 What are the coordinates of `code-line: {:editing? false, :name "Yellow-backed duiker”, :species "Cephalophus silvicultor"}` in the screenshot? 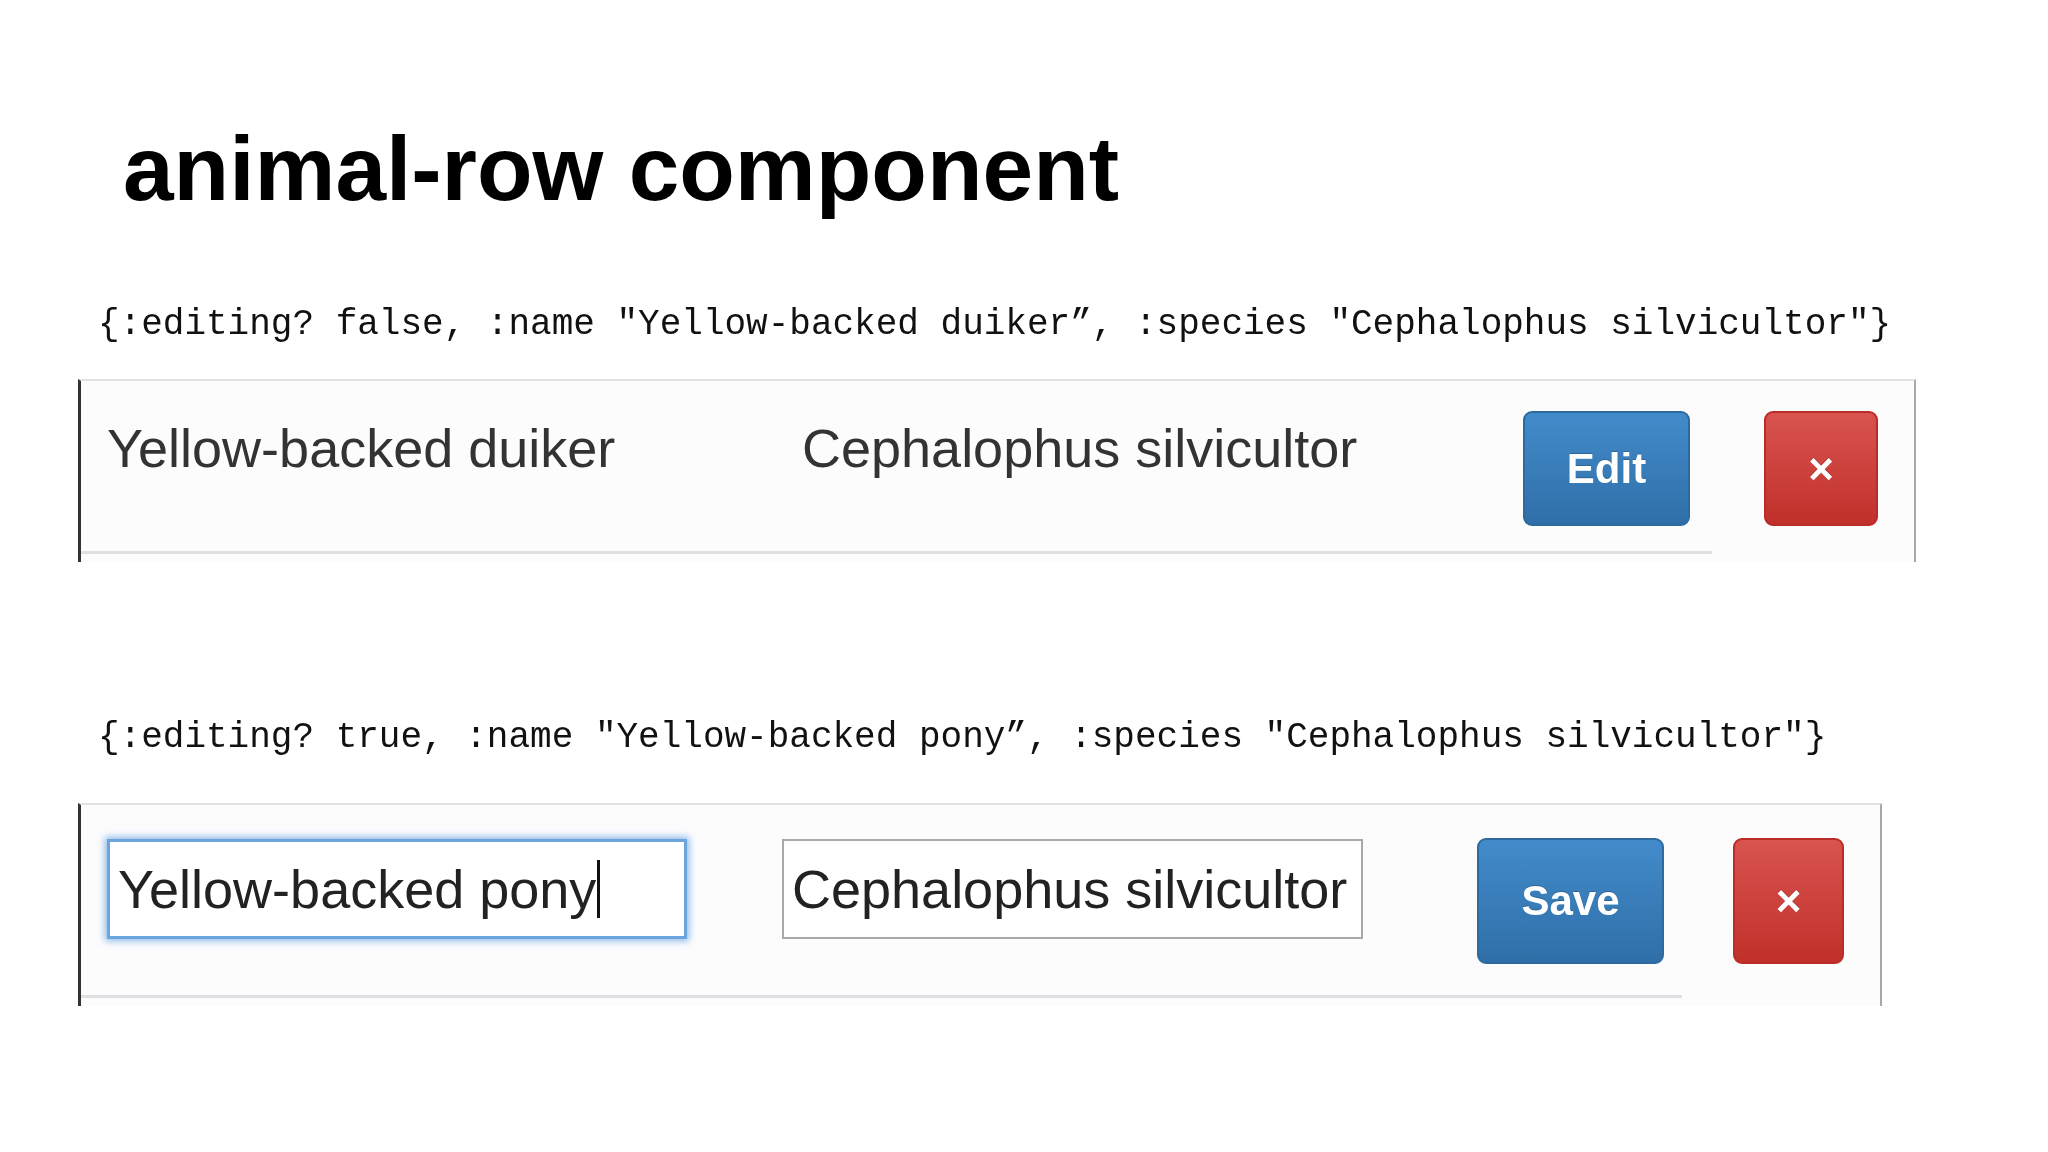 It's located at (995, 325).